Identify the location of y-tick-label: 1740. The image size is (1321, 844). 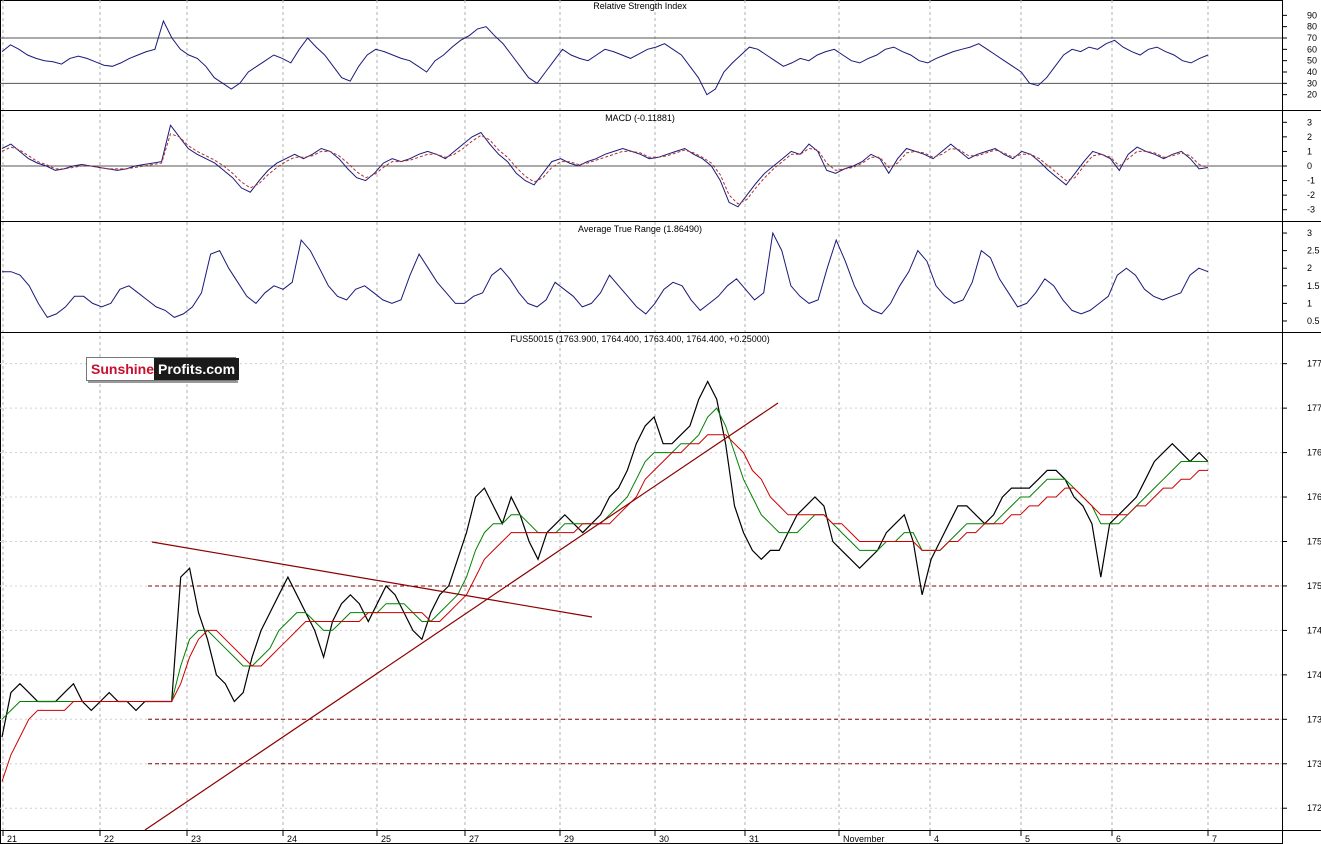
(1314, 675).